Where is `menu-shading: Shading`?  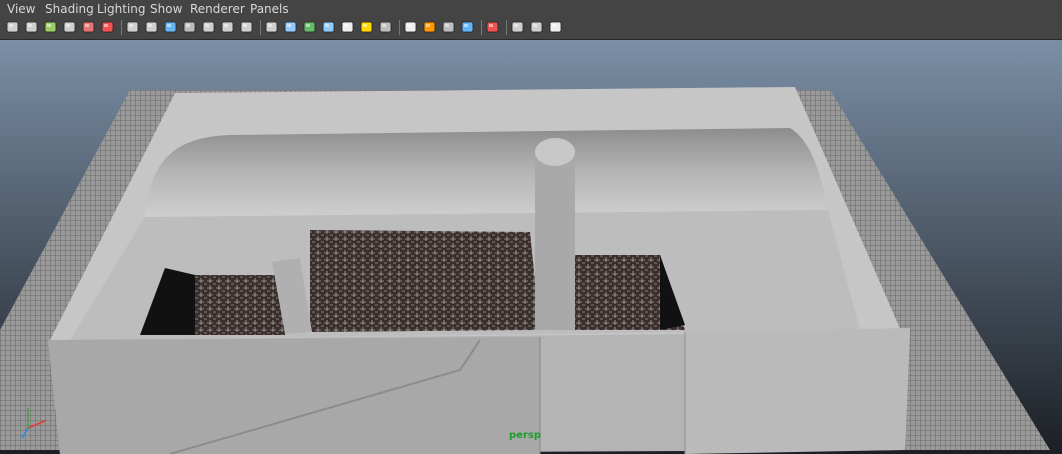 menu-shading: Shading is located at coordinates (69, 9).